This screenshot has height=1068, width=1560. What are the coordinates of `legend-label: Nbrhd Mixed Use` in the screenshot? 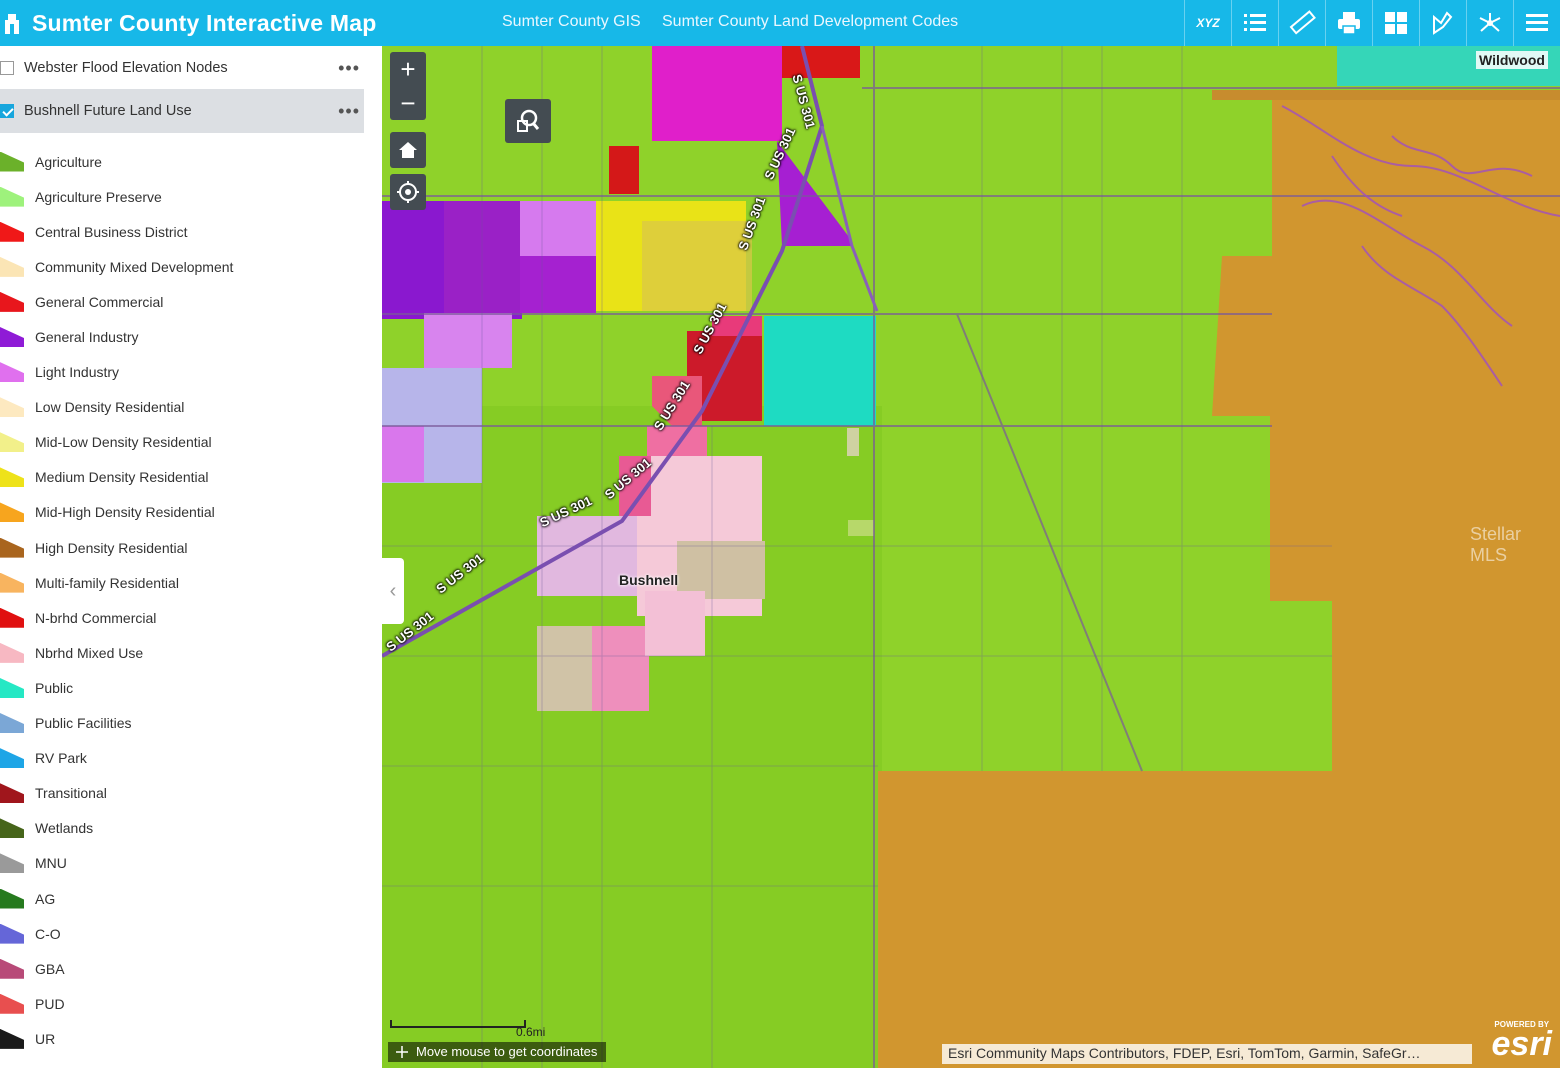 It's located at (89, 652).